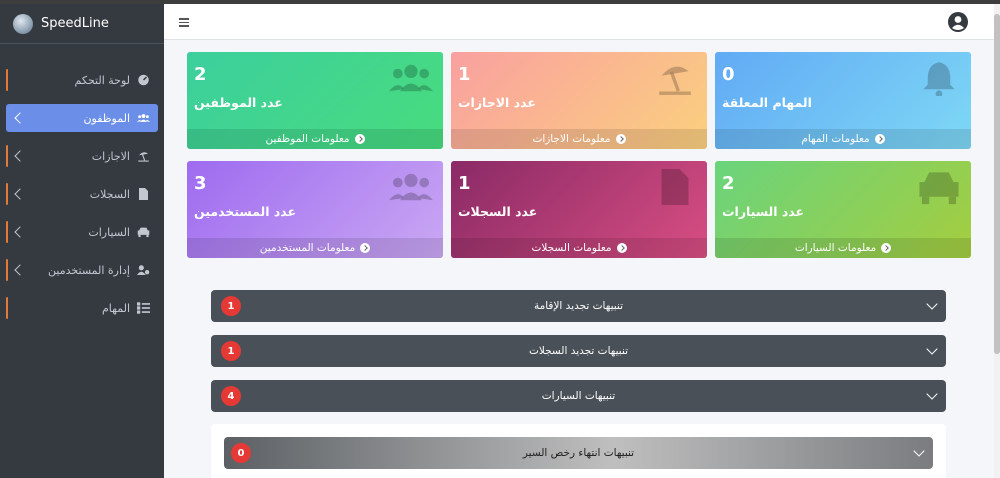  What do you see at coordinates (143, 308) in the screenshot?
I see `tasks-icon` at bounding box center [143, 308].